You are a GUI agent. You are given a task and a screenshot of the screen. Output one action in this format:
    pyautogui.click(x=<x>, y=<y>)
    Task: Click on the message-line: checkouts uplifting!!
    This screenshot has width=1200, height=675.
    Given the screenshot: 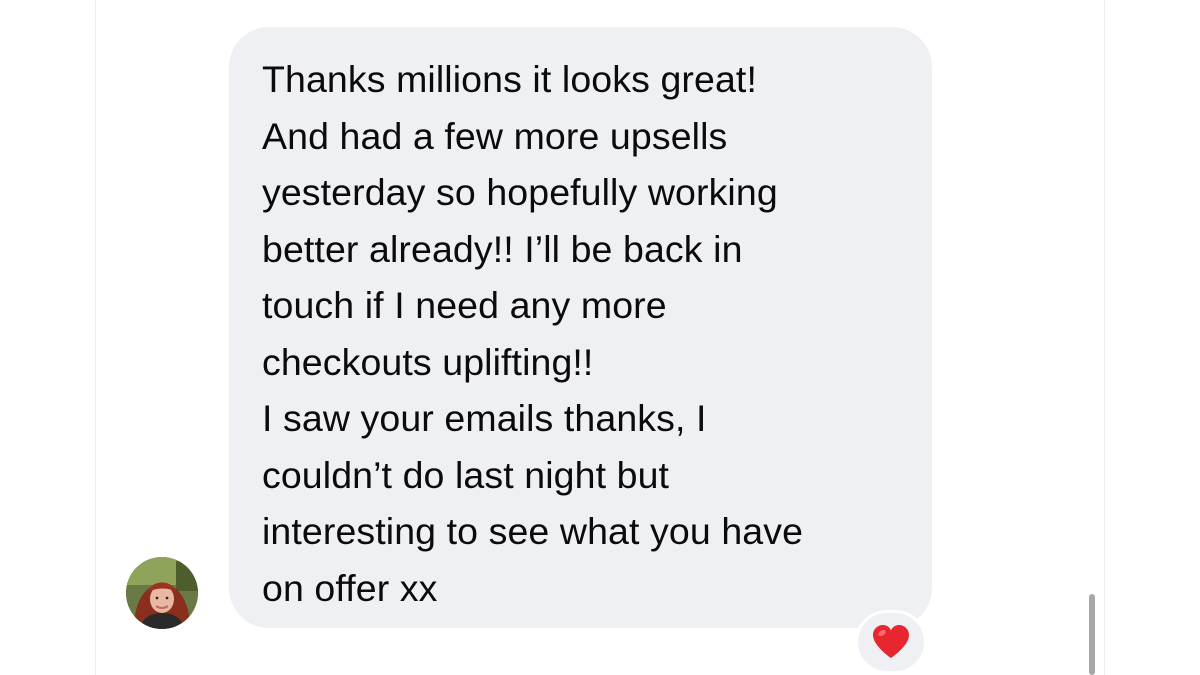 What is the action you would take?
    pyautogui.click(x=428, y=361)
    